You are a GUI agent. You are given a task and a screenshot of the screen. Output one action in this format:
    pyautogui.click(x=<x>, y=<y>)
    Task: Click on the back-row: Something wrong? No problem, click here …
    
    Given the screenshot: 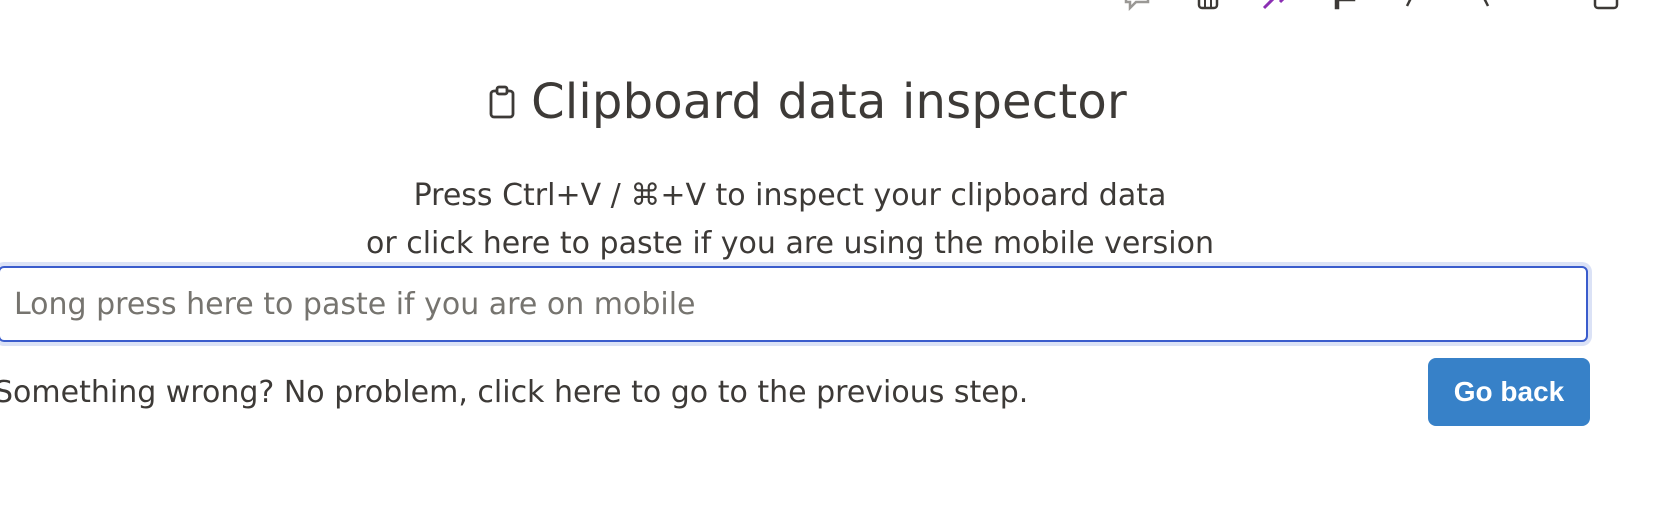 What is the action you would take?
    pyautogui.click(x=795, y=392)
    